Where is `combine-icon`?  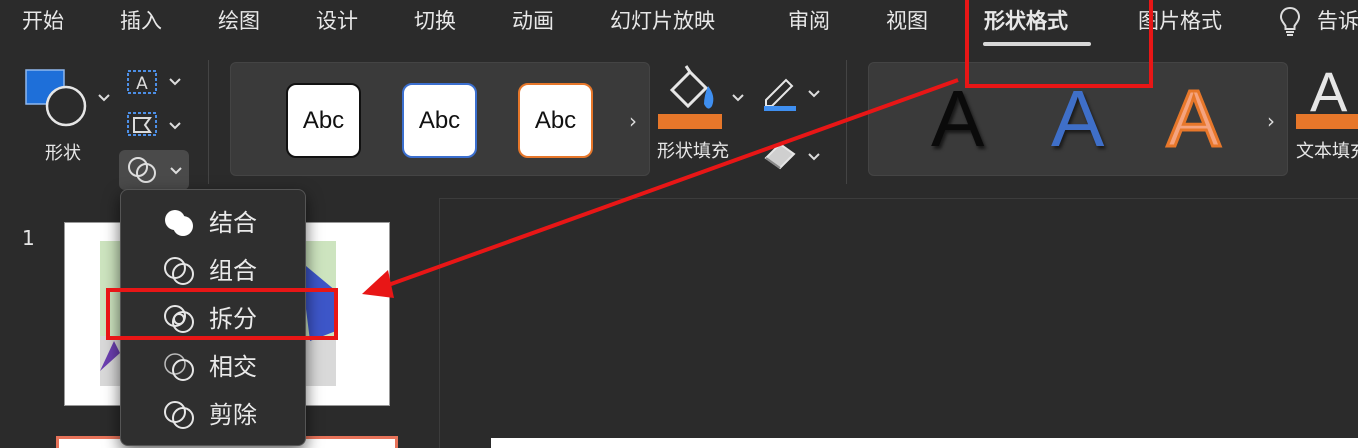 combine-icon is located at coordinates (179, 271).